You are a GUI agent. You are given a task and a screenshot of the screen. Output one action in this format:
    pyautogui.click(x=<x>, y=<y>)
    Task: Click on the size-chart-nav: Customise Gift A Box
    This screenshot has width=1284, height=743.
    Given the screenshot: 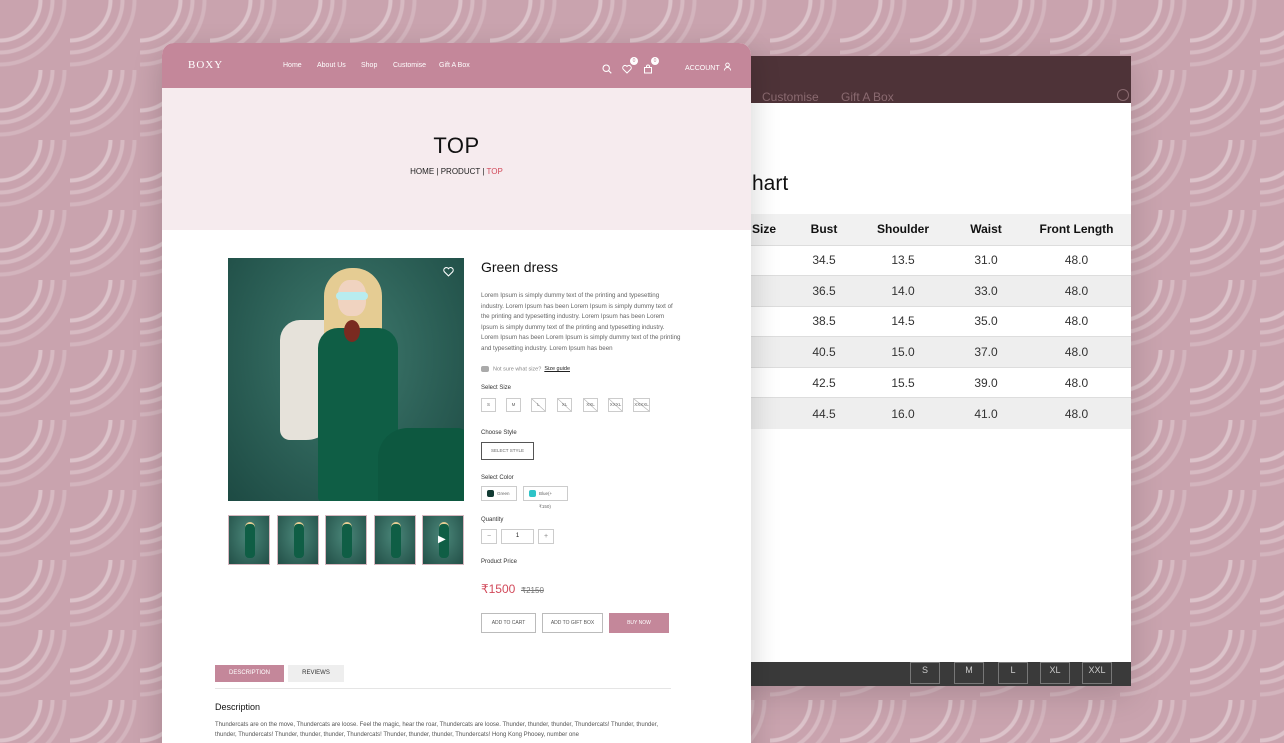 What is the action you would take?
    pyautogui.click(x=915, y=80)
    